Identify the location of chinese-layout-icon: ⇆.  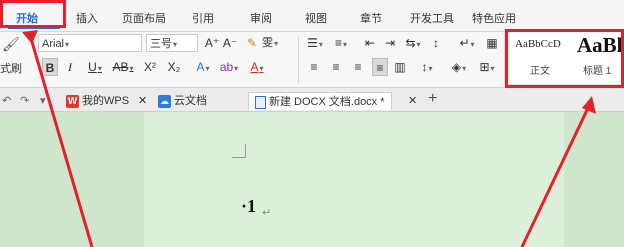
(413, 43).